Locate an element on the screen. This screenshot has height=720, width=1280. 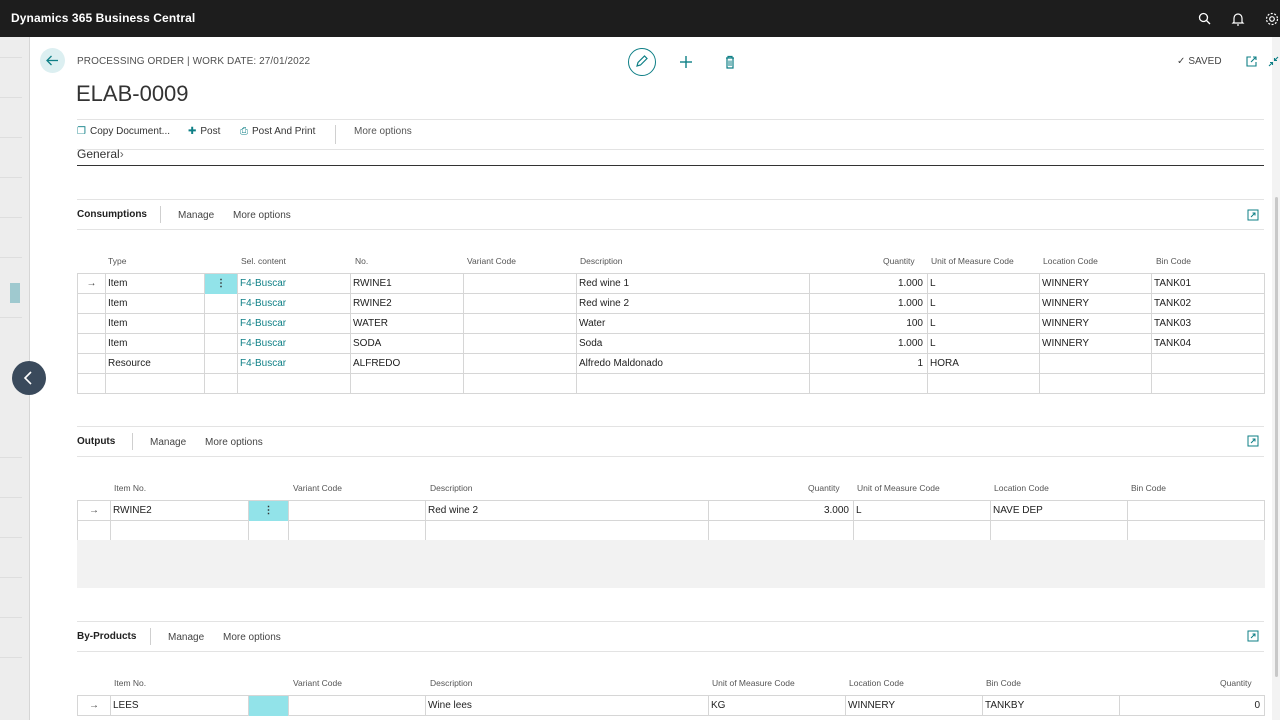
table-row-empty is located at coordinates (671, 531).